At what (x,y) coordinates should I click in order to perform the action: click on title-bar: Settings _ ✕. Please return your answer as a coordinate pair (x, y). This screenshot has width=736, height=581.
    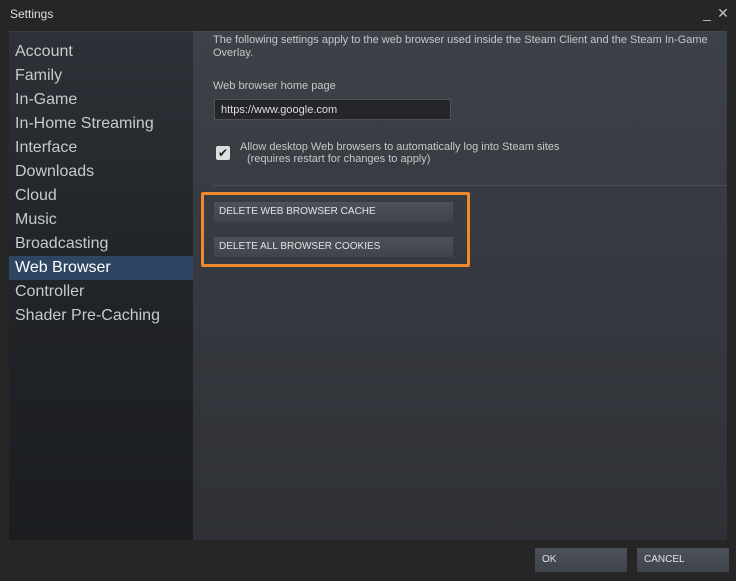
    Looking at the image, I should click on (368, 15).